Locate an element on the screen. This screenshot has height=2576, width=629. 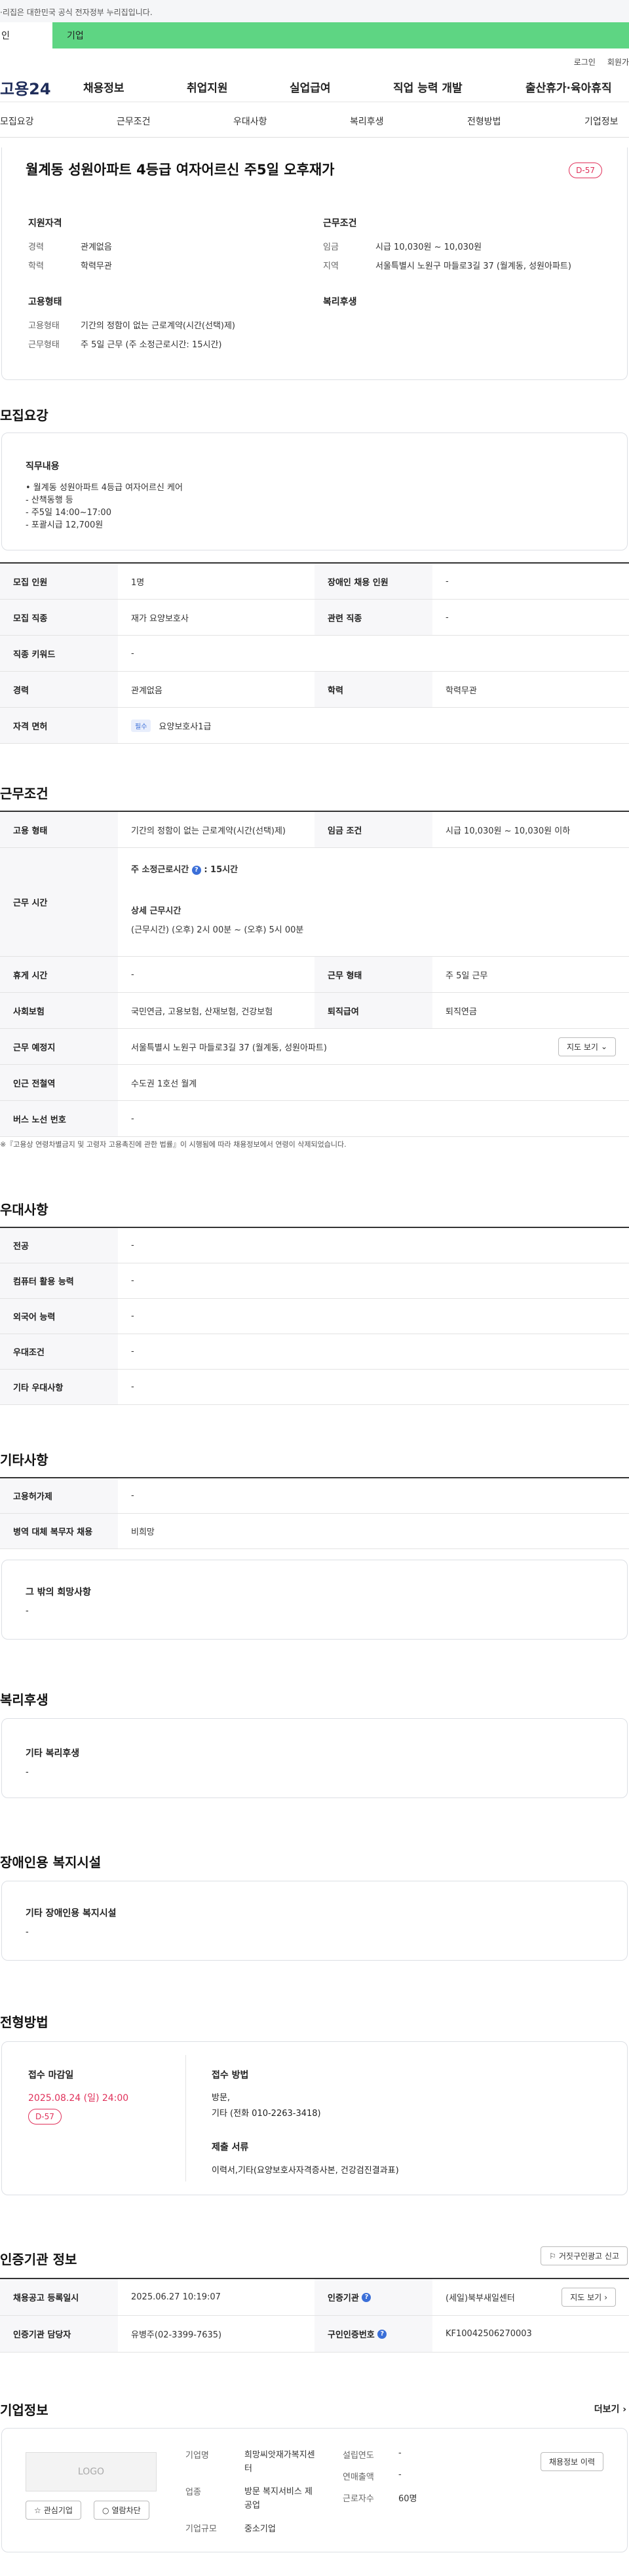
subnav-work-conditions: 근무조건 is located at coordinates (134, 121).